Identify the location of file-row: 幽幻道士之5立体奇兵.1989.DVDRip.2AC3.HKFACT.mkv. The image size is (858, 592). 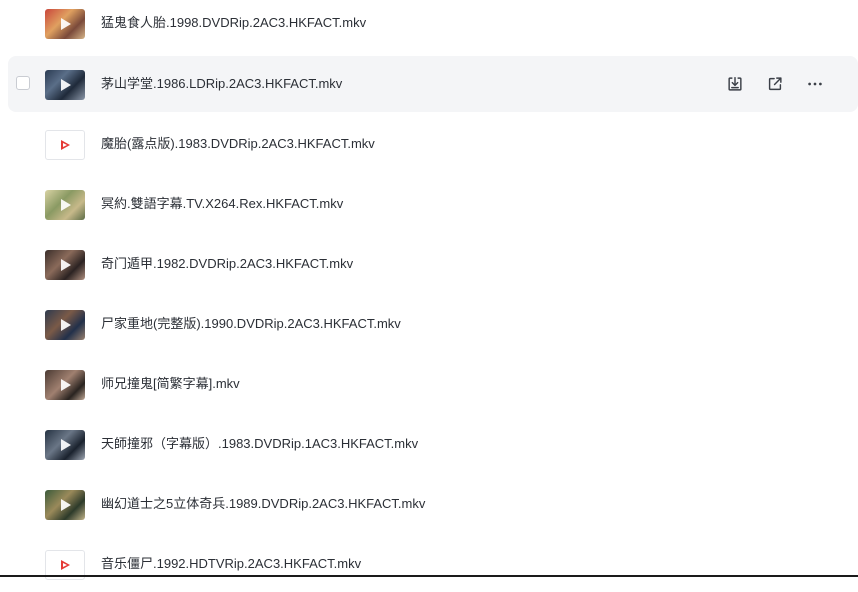
(433, 504).